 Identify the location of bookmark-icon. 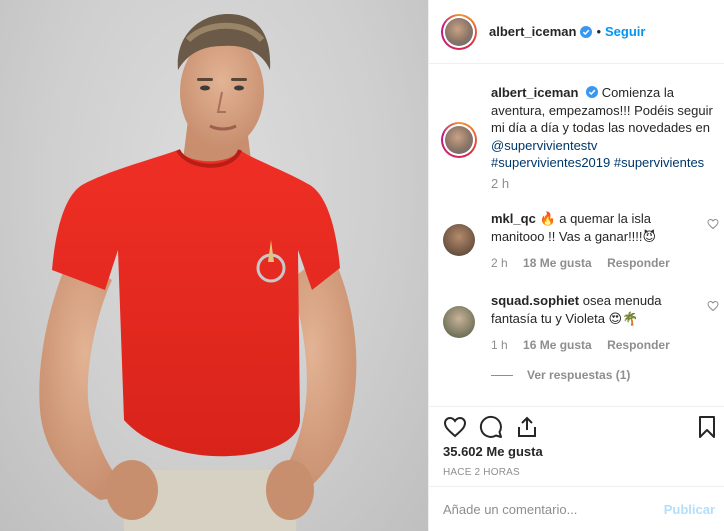
(707, 427).